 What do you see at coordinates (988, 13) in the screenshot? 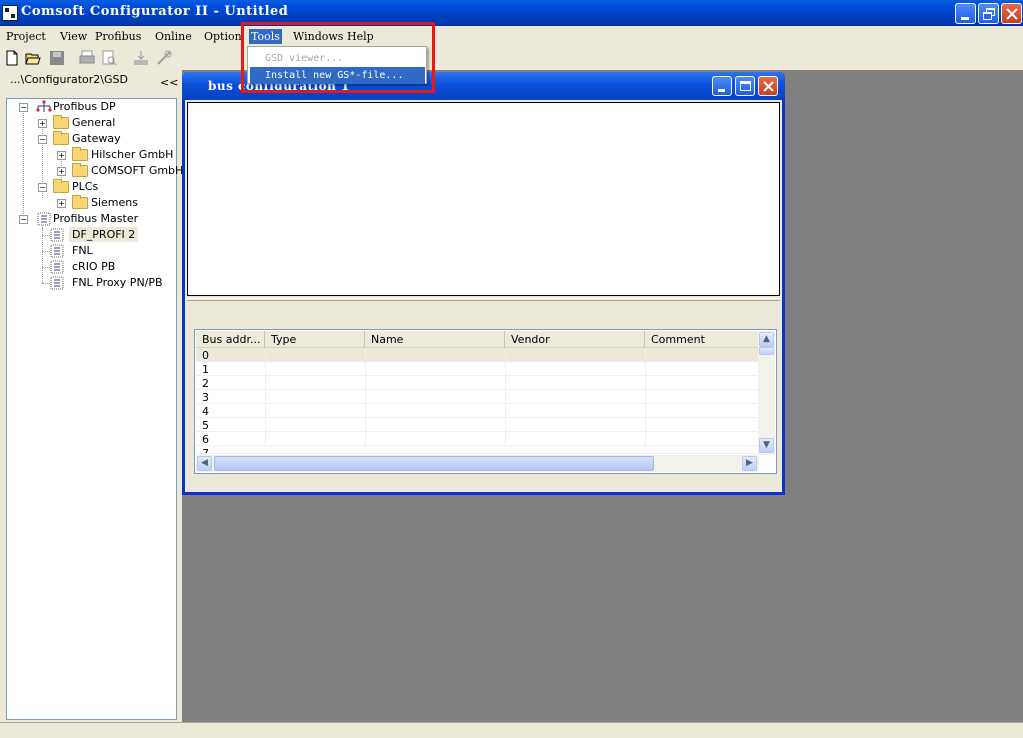
I see `restore-button` at bounding box center [988, 13].